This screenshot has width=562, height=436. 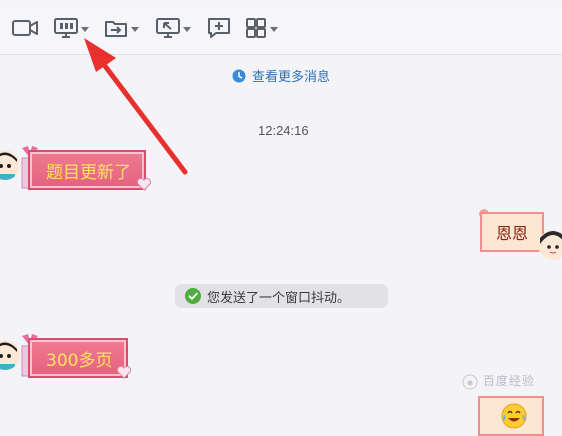 What do you see at coordinates (281, 27) in the screenshot?
I see `chat-toolbar` at bounding box center [281, 27].